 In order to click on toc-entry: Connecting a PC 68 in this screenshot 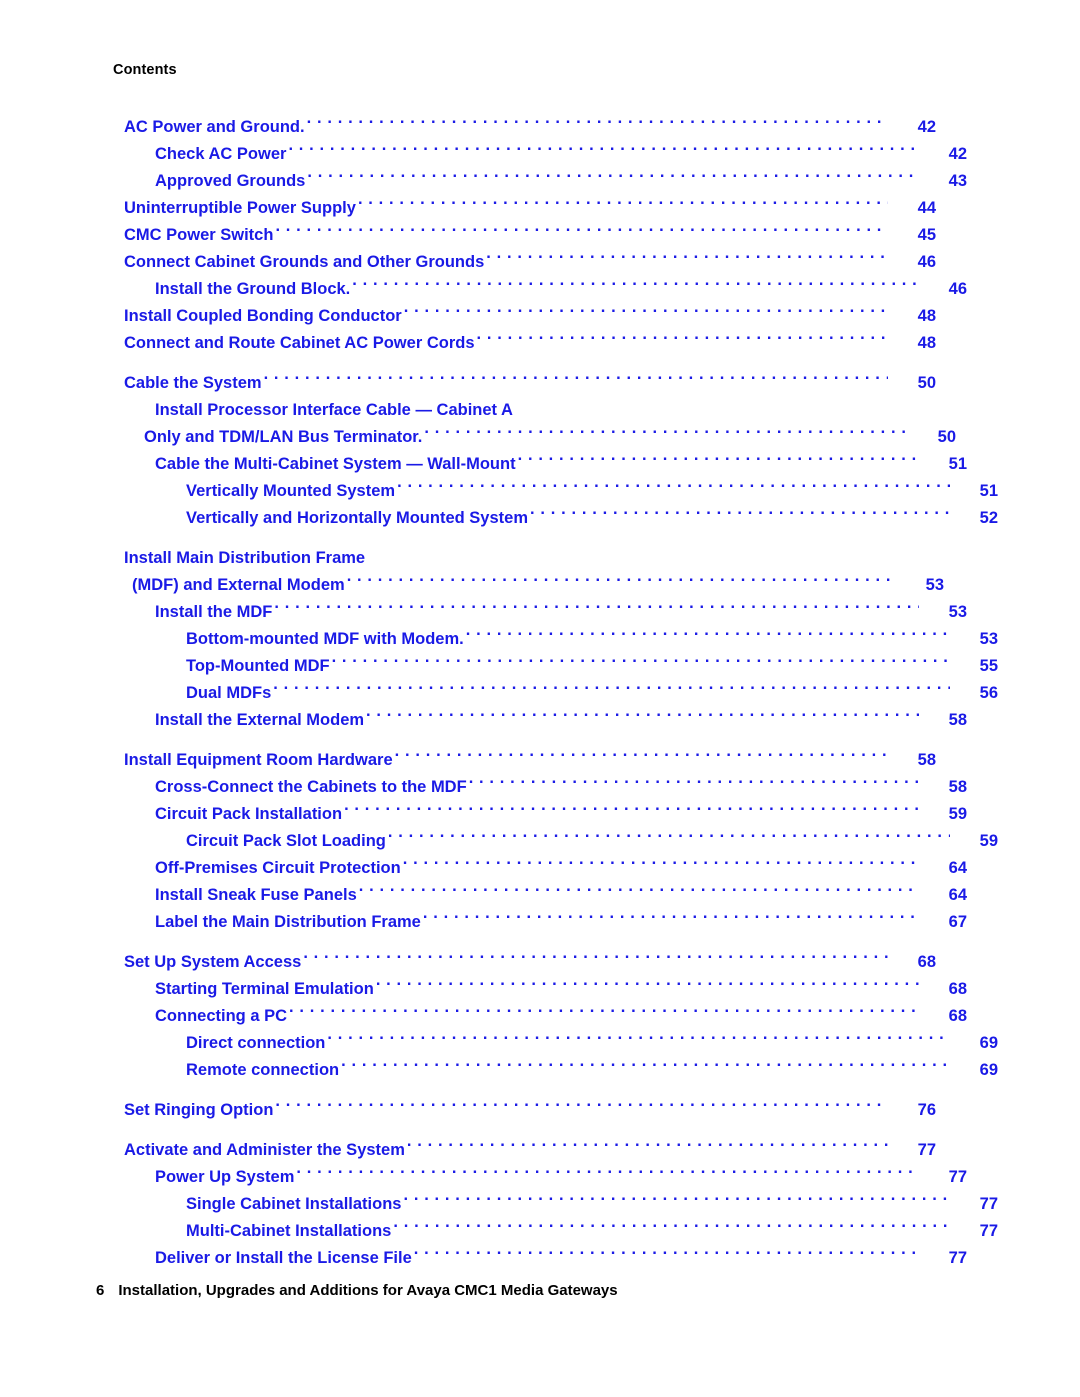, I will do `click(540, 1016)`.